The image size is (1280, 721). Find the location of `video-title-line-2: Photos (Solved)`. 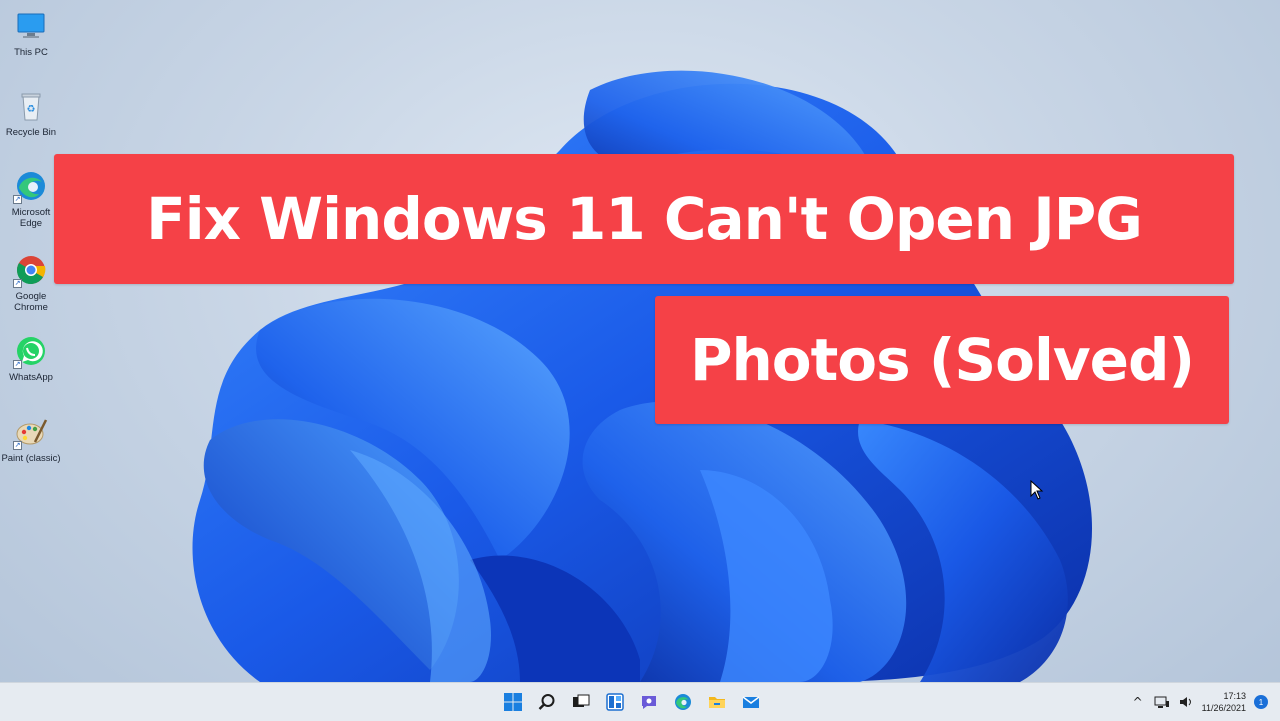

video-title-line-2: Photos (Solved) is located at coordinates (942, 360).